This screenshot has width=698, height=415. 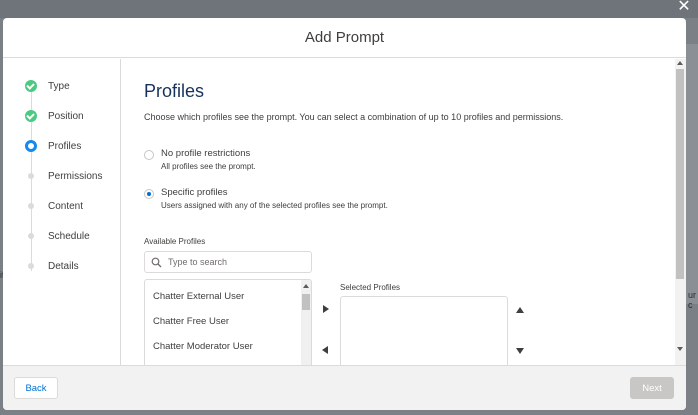 What do you see at coordinates (59, 86) in the screenshot?
I see `step-label: Type` at bounding box center [59, 86].